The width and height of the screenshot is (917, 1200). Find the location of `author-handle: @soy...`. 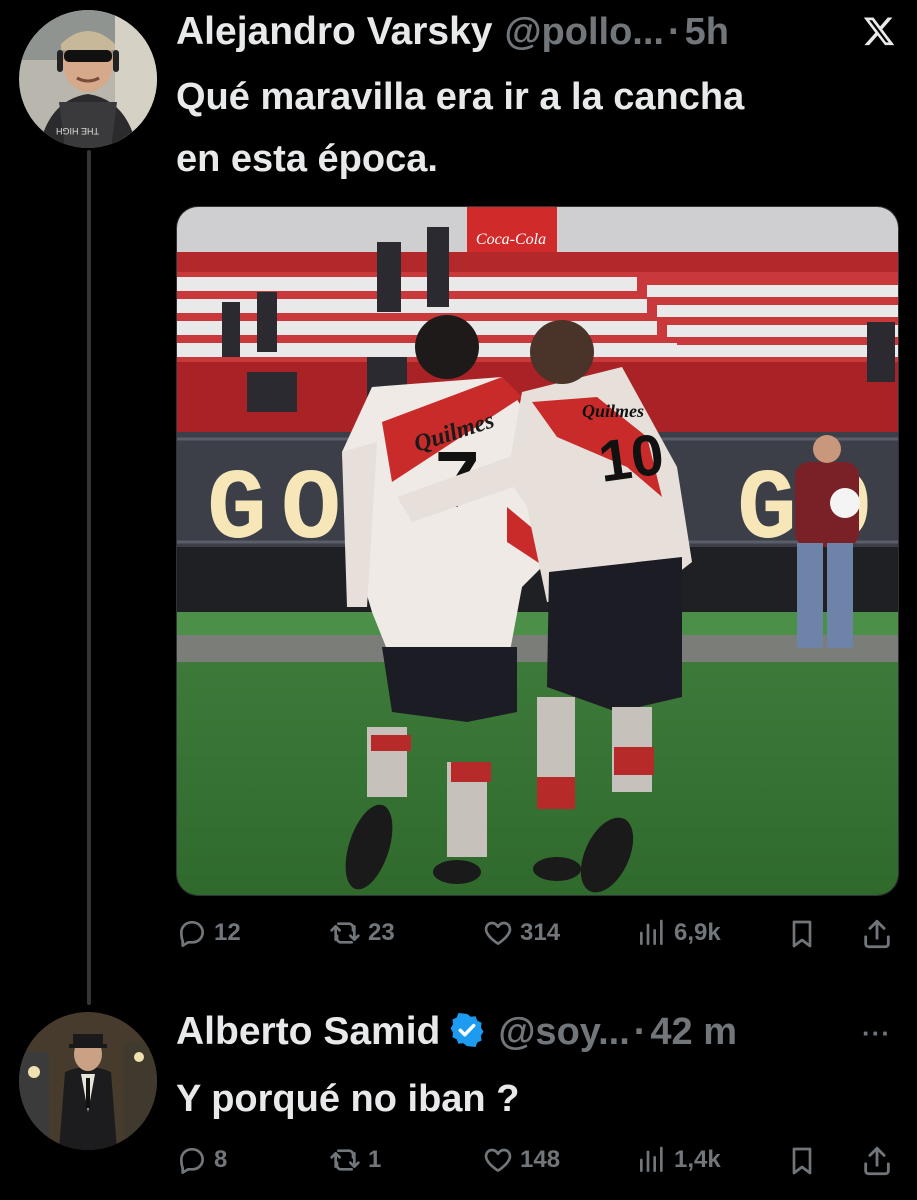

author-handle: @soy... is located at coordinates (563, 1032).